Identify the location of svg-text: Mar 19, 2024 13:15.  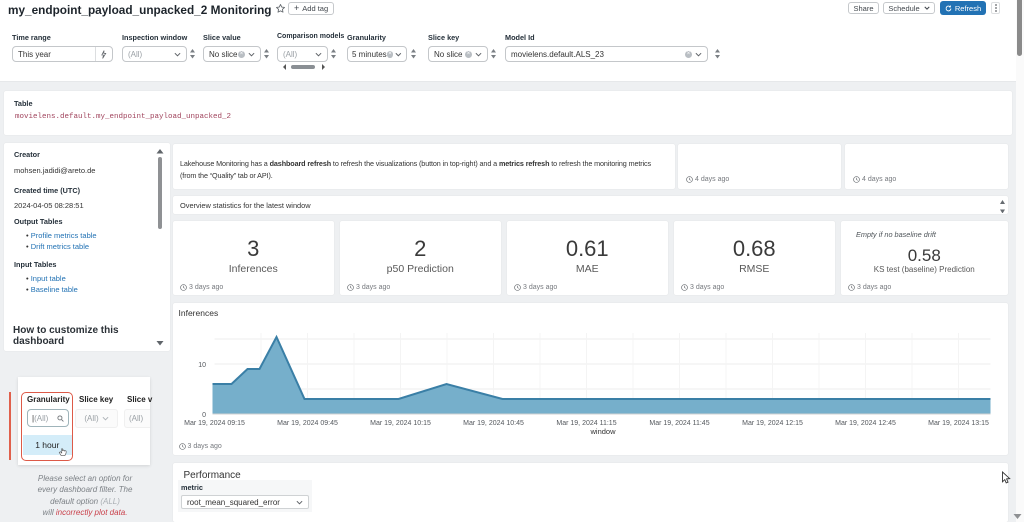
(958, 423).